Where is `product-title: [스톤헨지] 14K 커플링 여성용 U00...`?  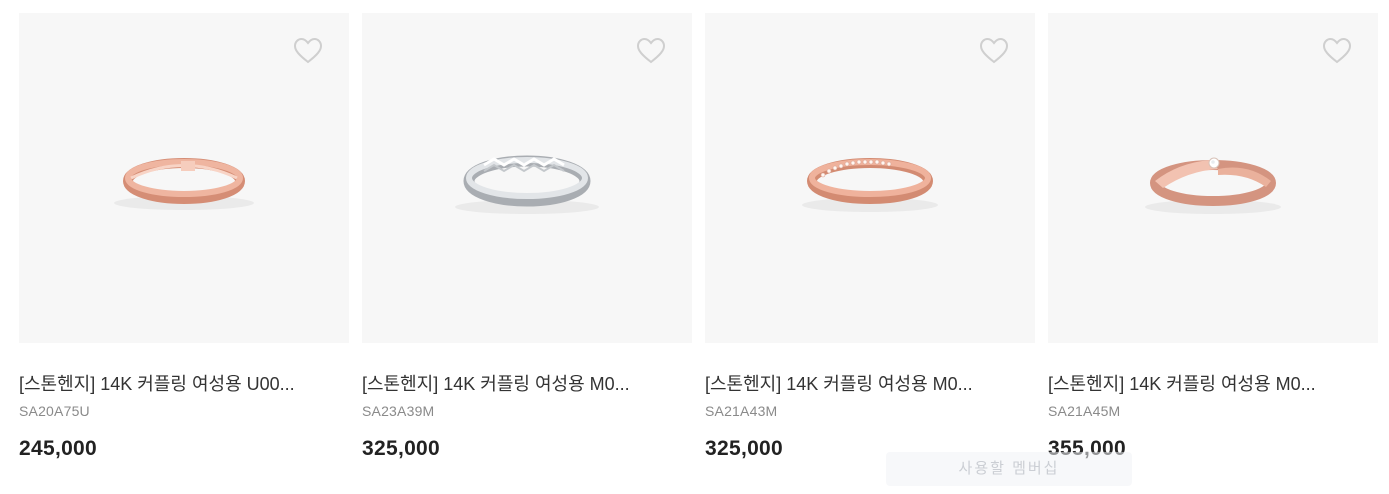 product-title: [스톤헨지] 14K 커플링 여성용 U00... is located at coordinates (179, 384).